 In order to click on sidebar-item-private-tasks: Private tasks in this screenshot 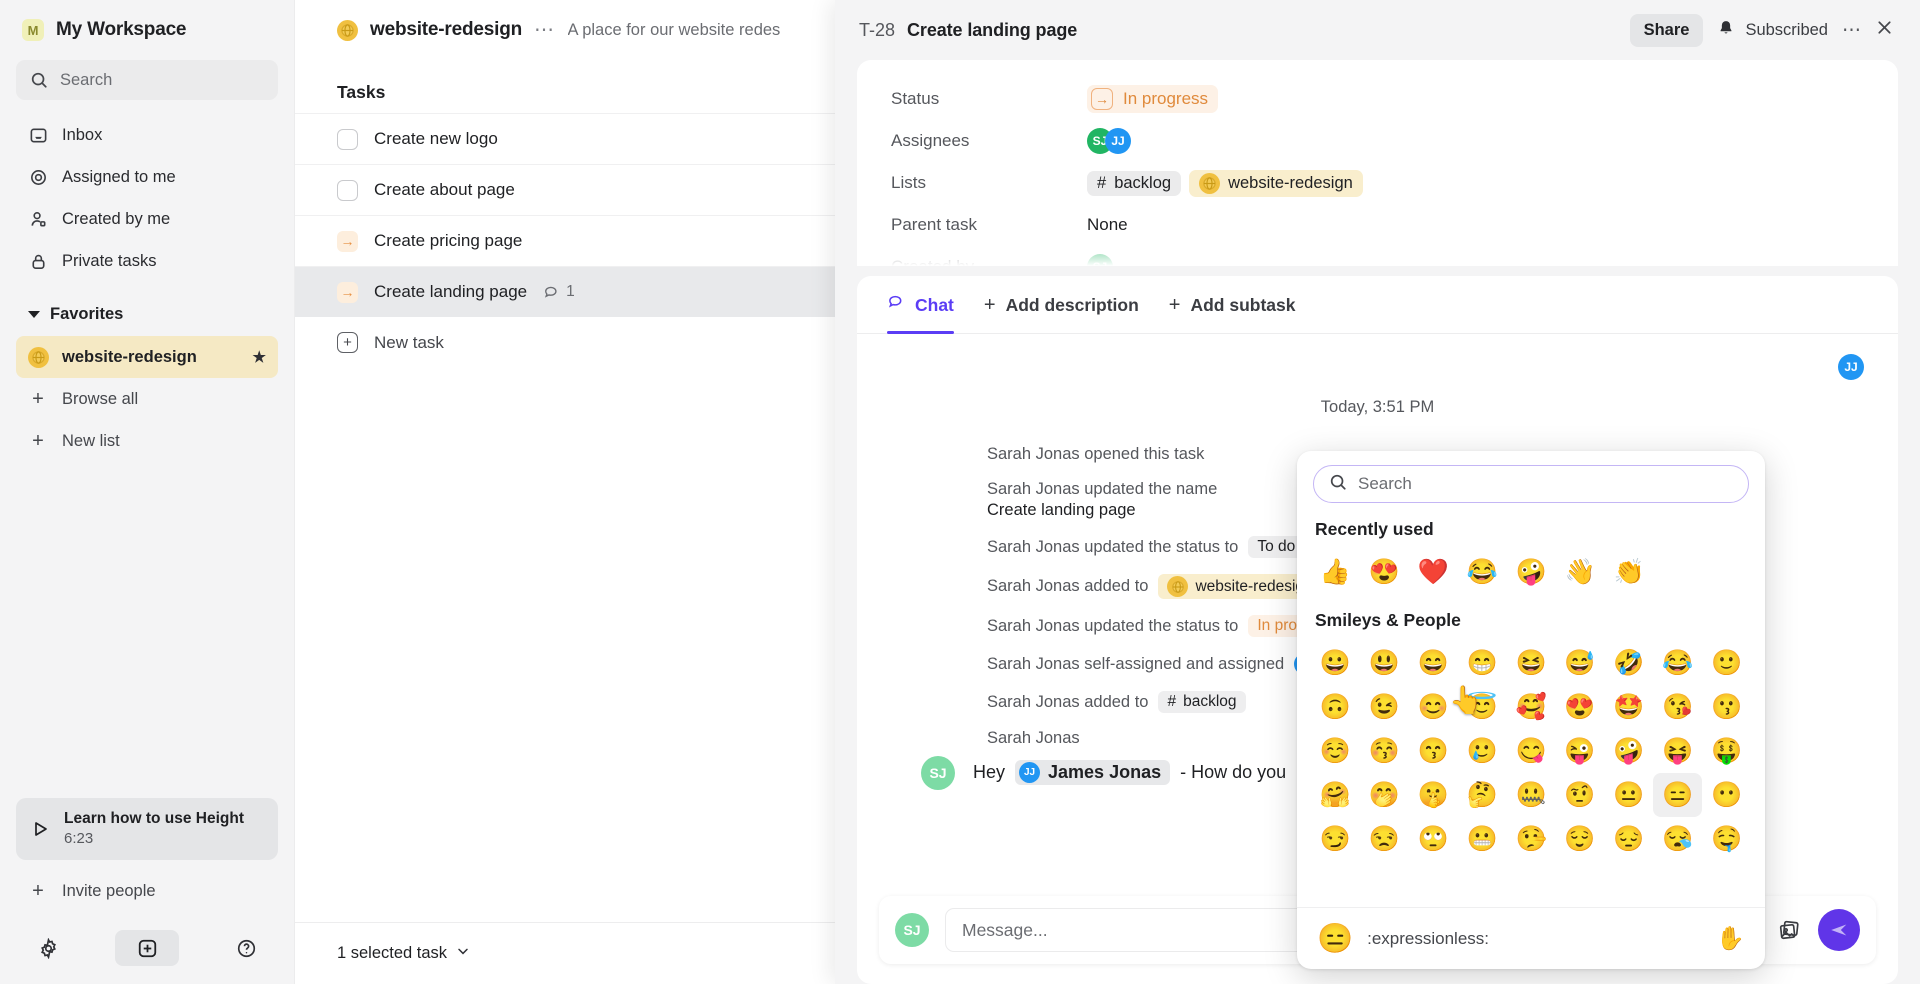, I will do `click(147, 261)`.